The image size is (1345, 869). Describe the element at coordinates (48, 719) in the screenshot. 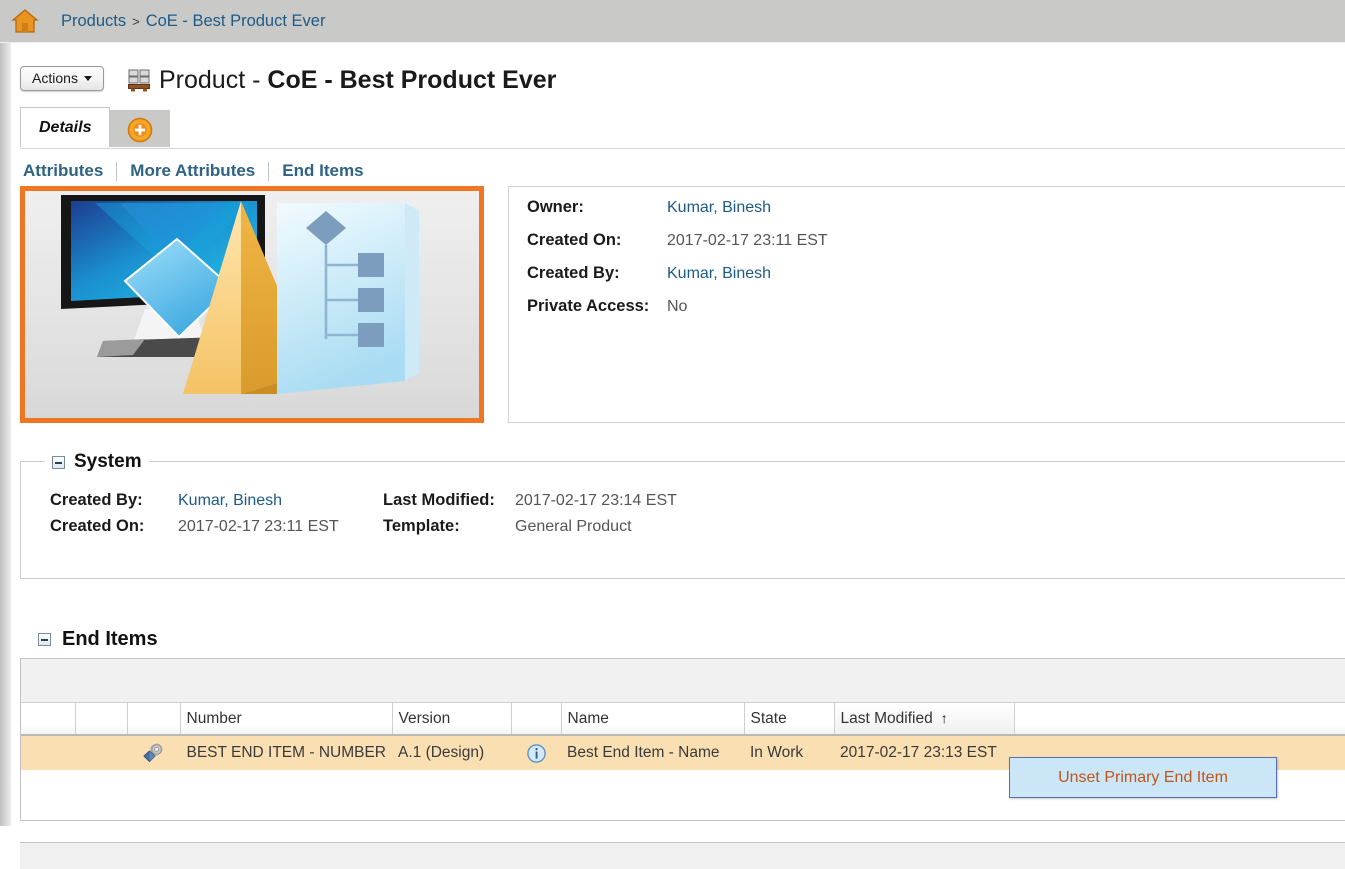

I see `column-header-select` at that location.